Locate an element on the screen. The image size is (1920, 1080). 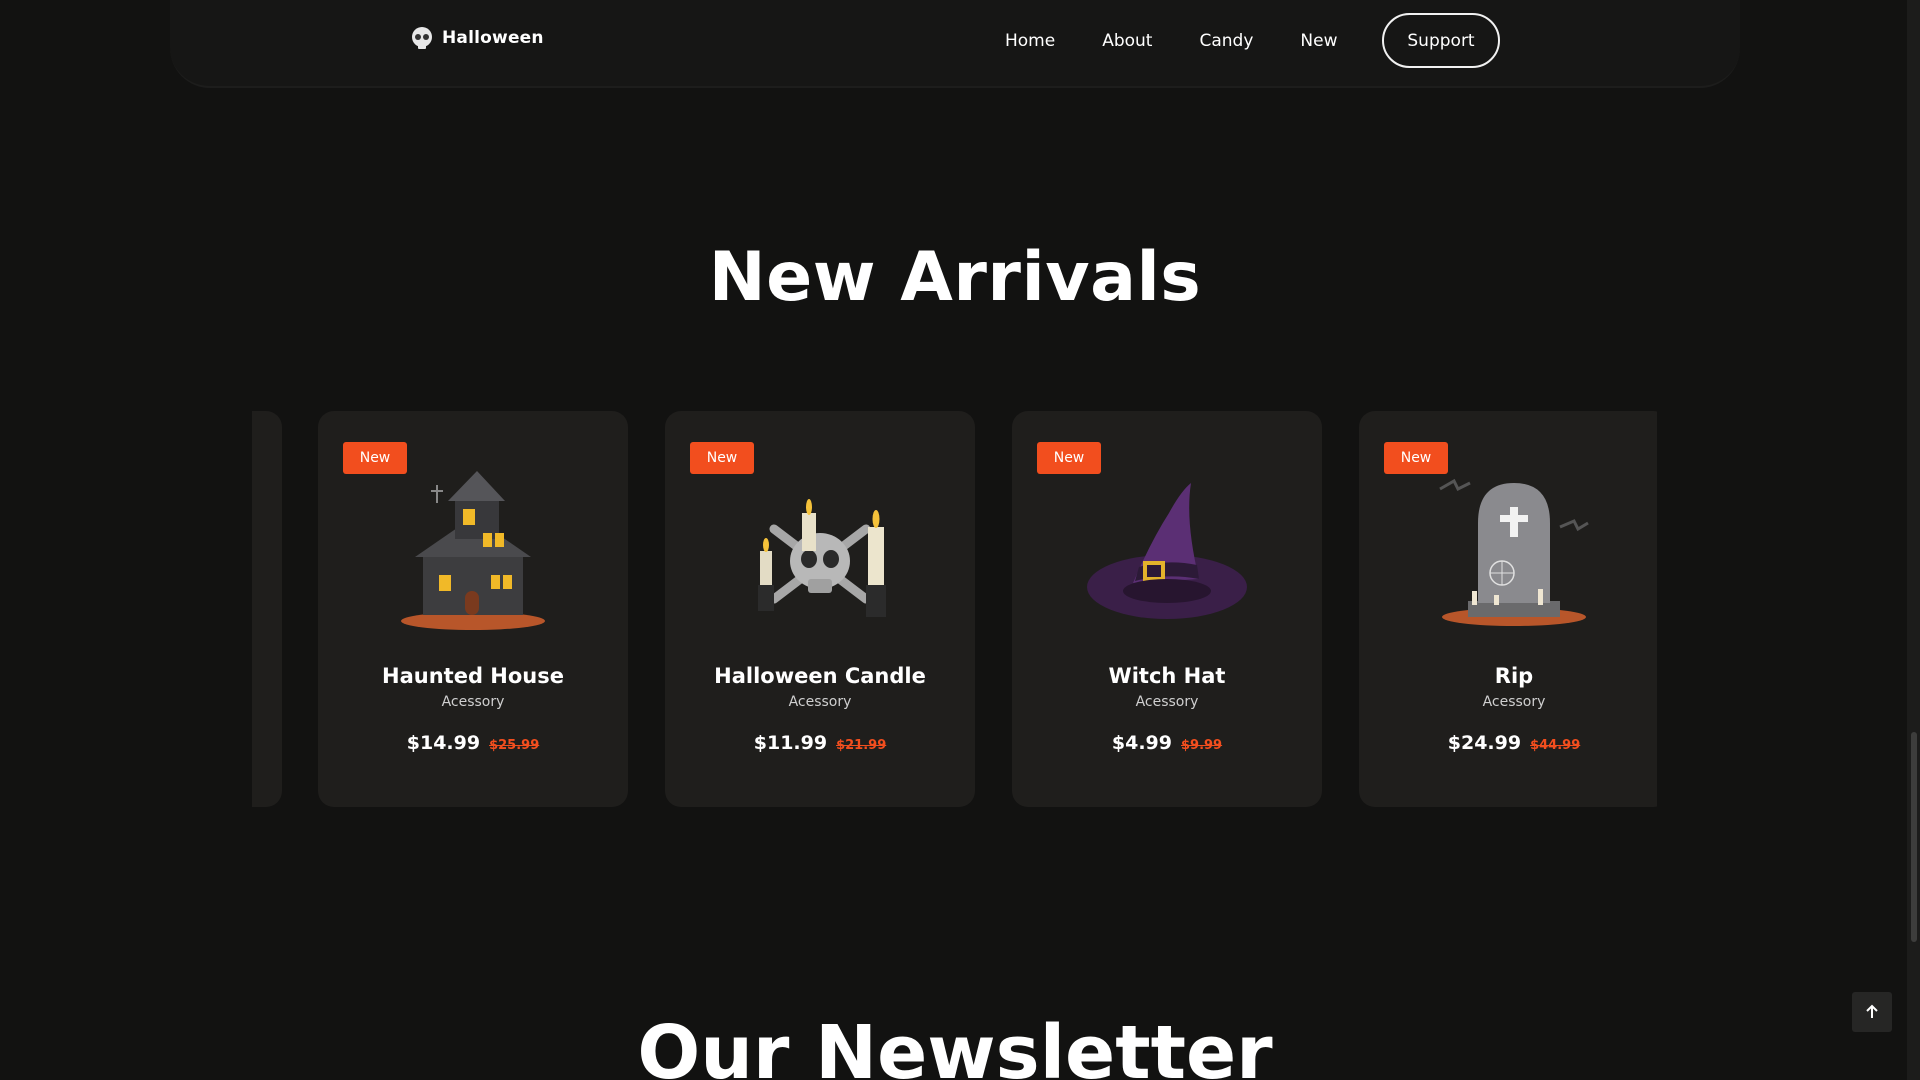
arrow-up-icon is located at coordinates (1872, 1011).